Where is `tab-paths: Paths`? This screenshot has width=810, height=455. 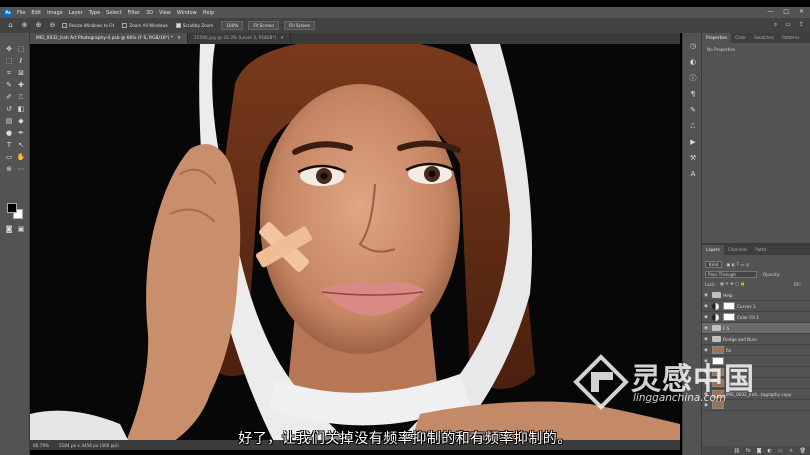 tab-paths: Paths is located at coordinates (760, 250).